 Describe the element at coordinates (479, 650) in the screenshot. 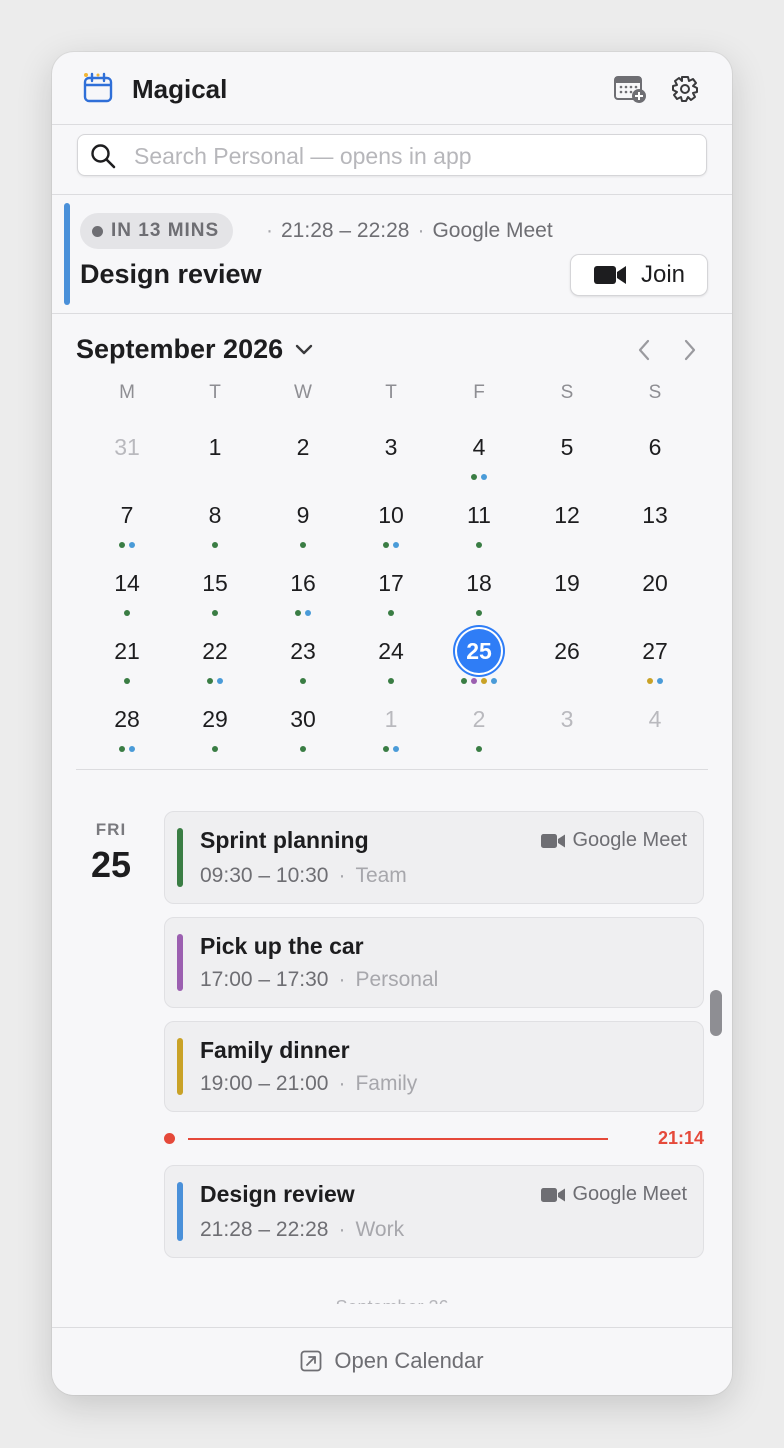

I see `calendar-day-today: 25` at that location.